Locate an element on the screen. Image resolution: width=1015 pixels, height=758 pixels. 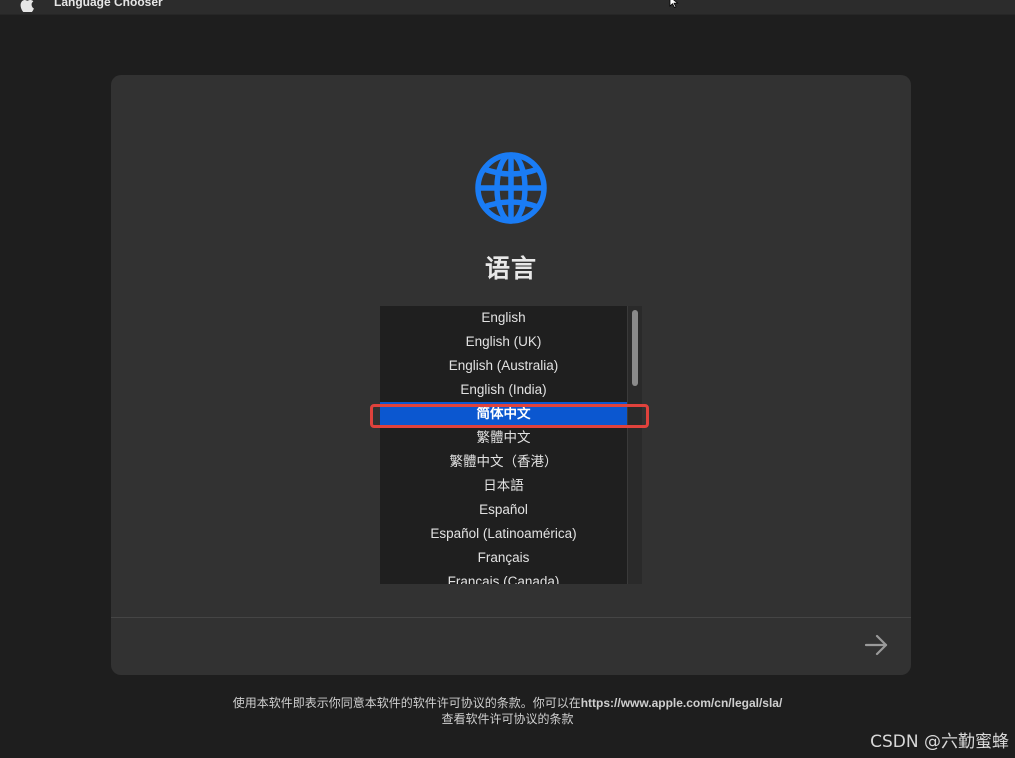
language-option: English (India) is located at coordinates (503, 390).